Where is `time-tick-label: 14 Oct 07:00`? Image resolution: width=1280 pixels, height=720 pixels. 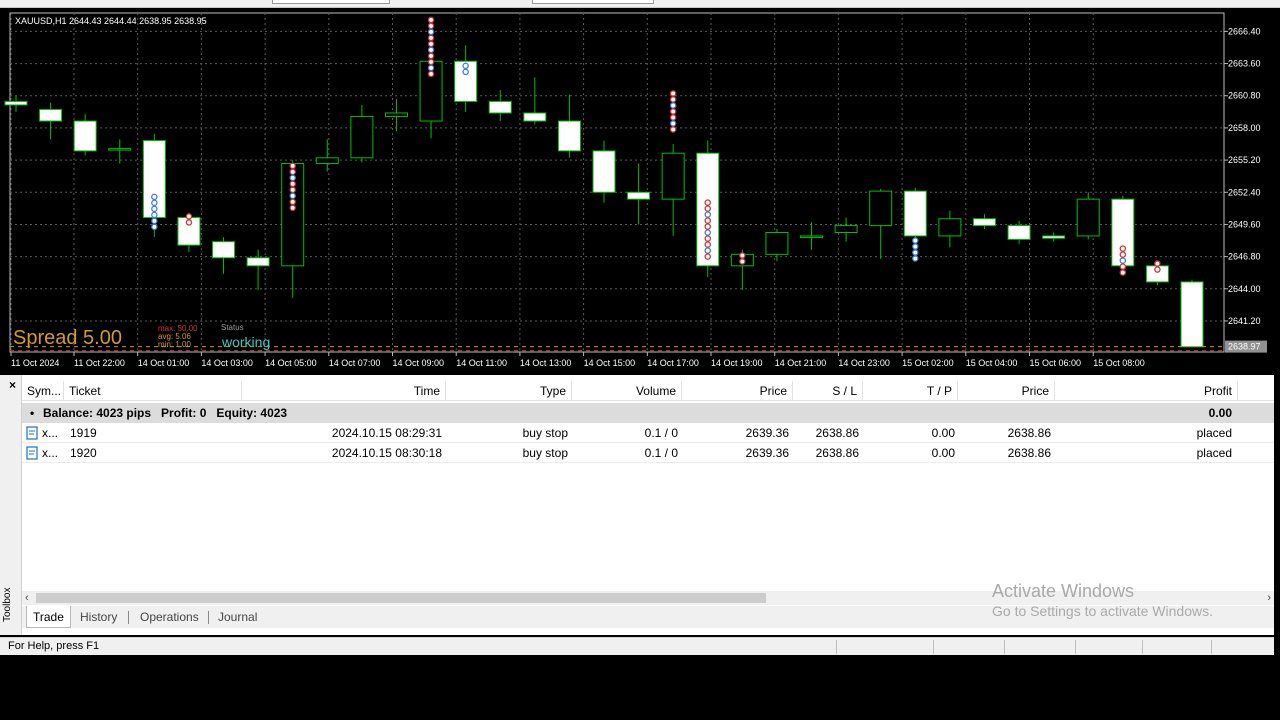
time-tick-label: 14 Oct 07:00 is located at coordinates (355, 363).